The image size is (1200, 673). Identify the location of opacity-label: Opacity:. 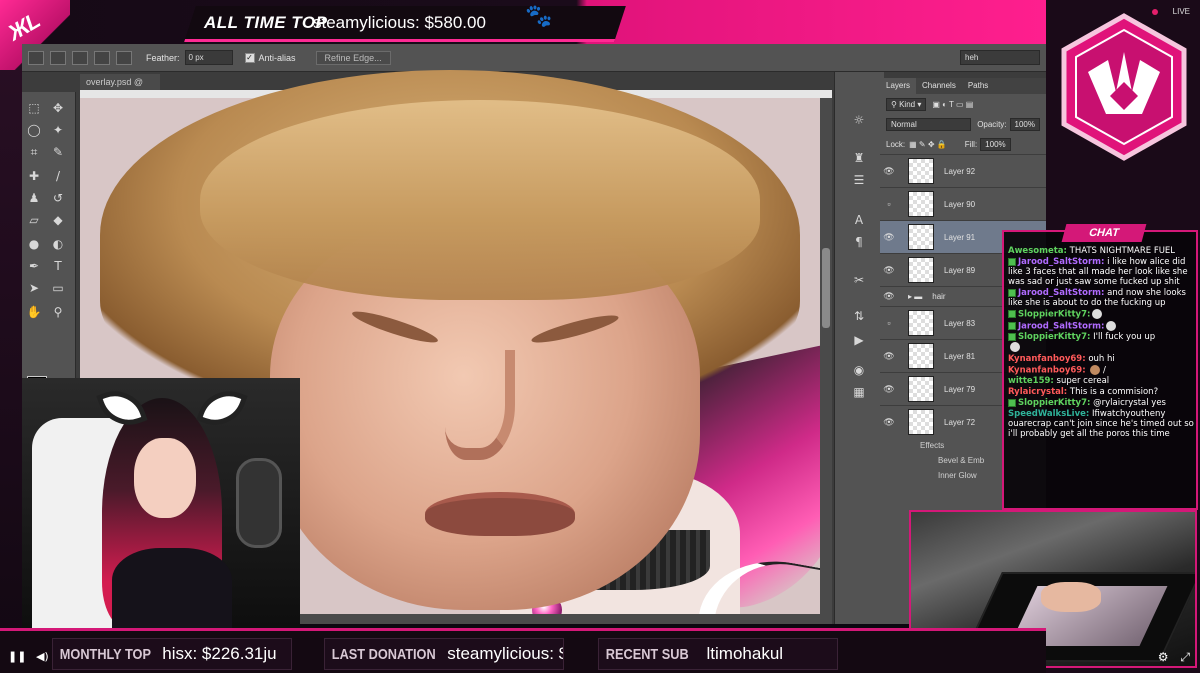
(992, 124).